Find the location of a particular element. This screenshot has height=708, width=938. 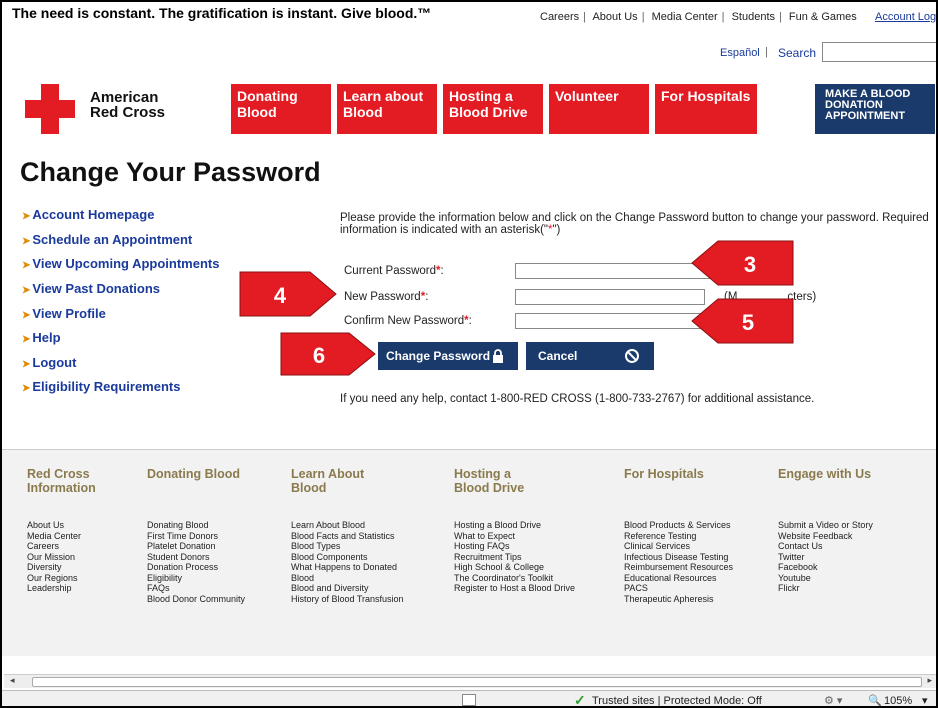

footer-link: Hosting a Blood Drive is located at coordinates (514, 525).